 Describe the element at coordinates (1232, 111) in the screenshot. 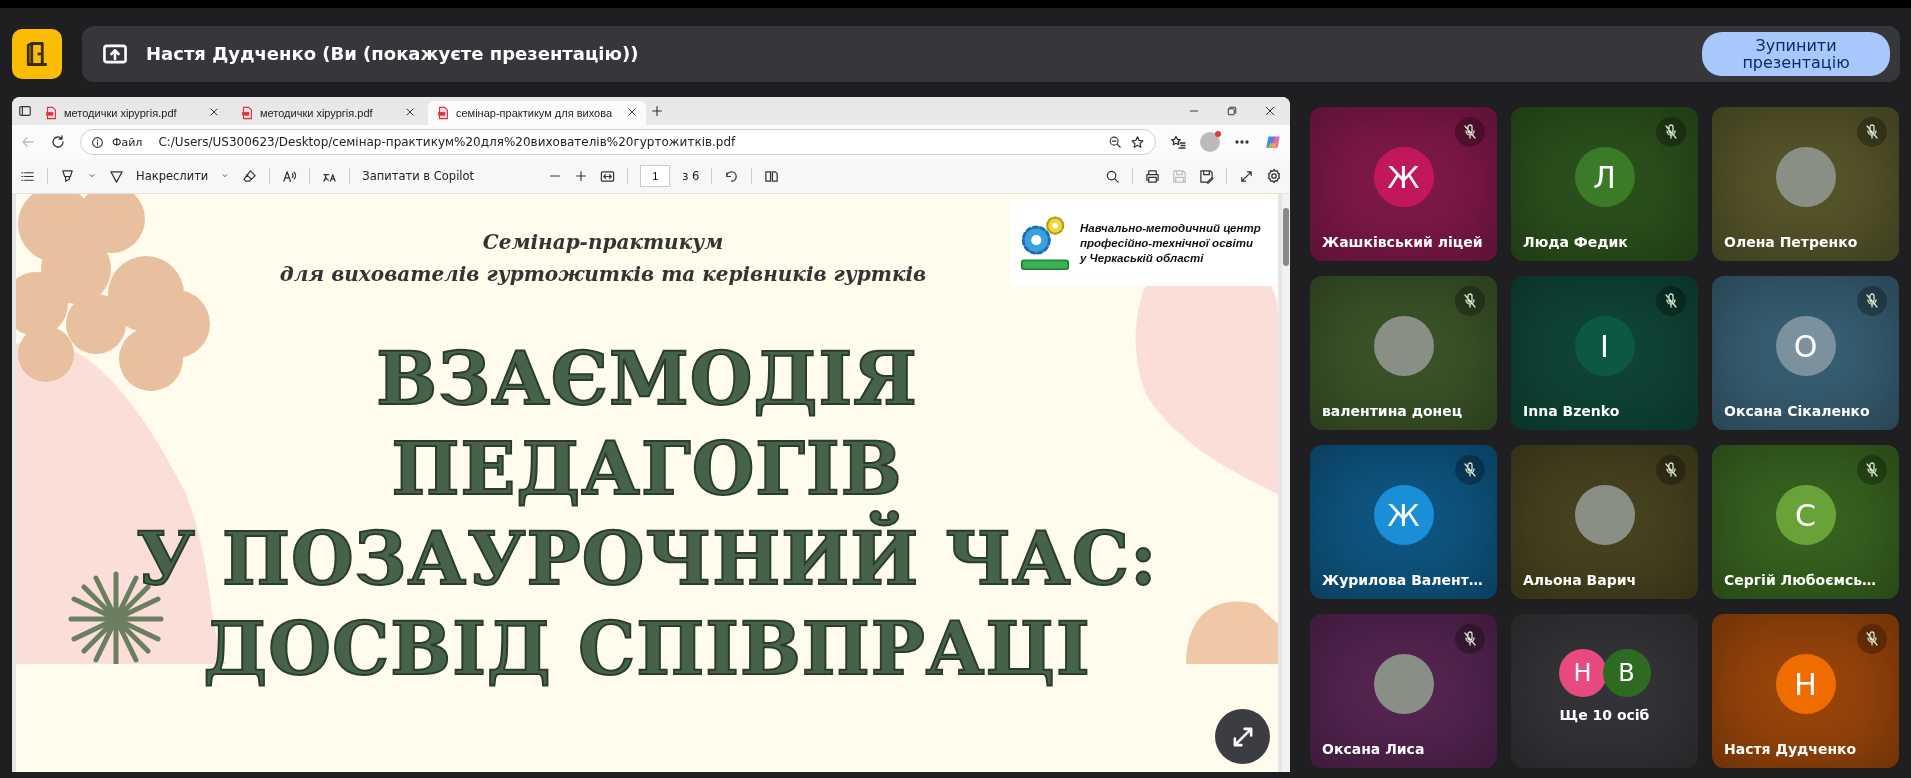

I see `restore-icon` at that location.